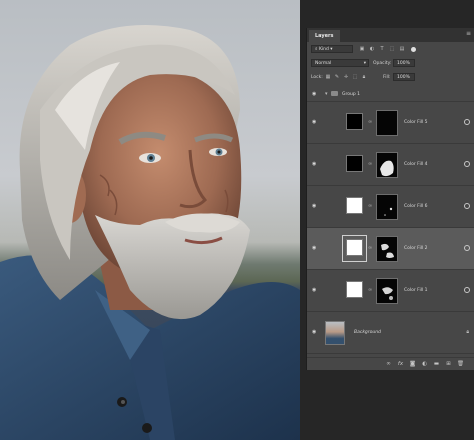 Image resolution: width=474 pixels, height=440 pixels. I want to click on layer-name: Color Fill 6, so click(416, 206).